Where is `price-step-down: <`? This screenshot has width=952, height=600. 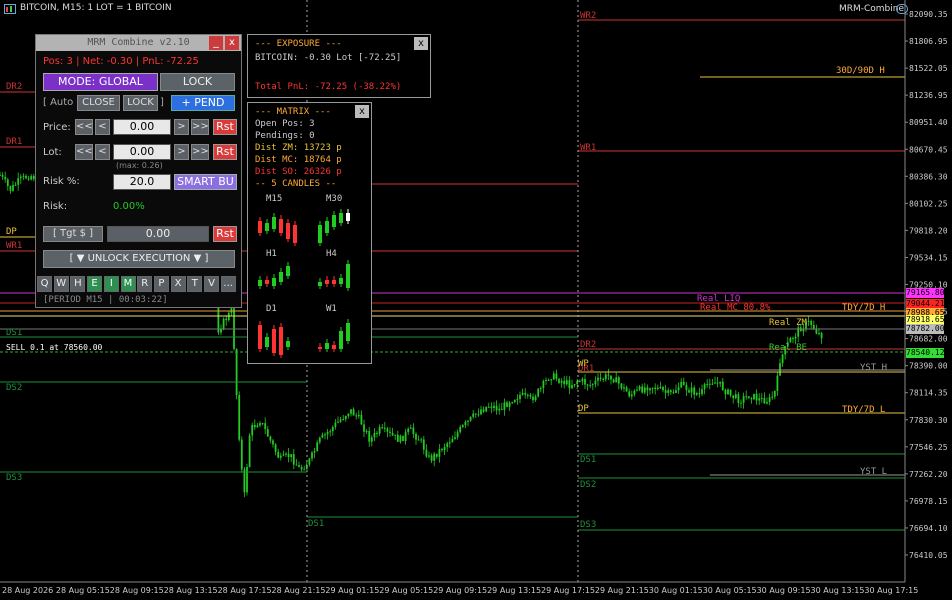 price-step-down: < is located at coordinates (102, 127).